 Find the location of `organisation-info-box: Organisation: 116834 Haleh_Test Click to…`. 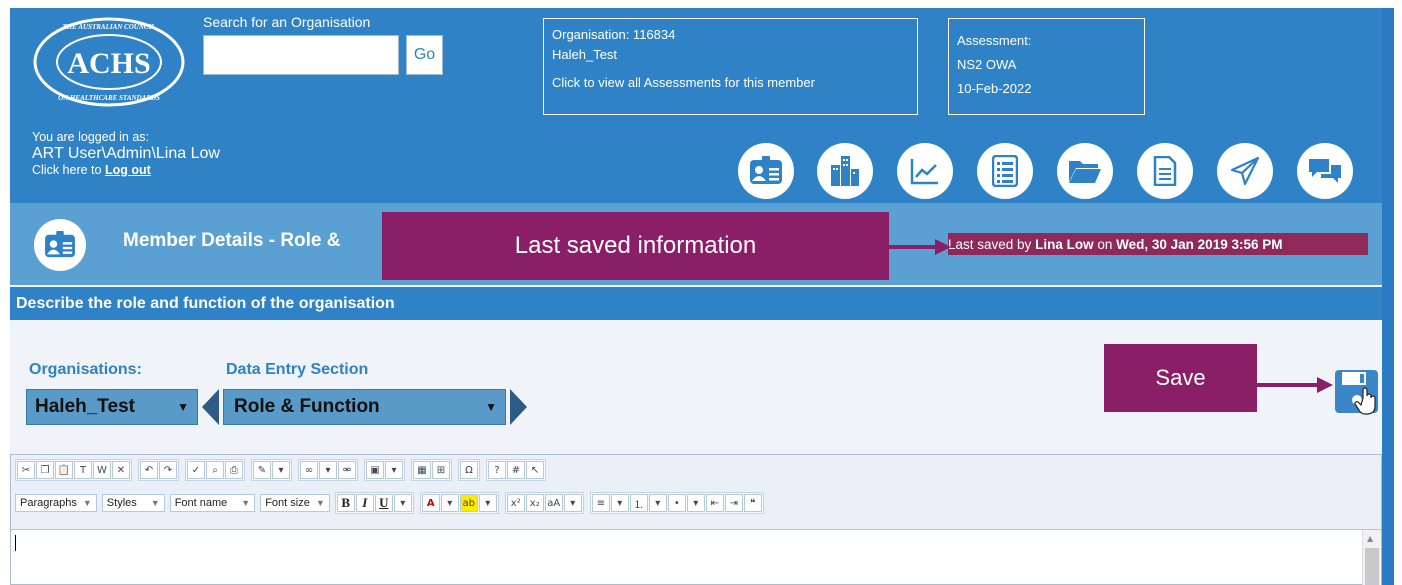

organisation-info-box: Organisation: 116834 Haleh_Test Click to… is located at coordinates (730, 66).